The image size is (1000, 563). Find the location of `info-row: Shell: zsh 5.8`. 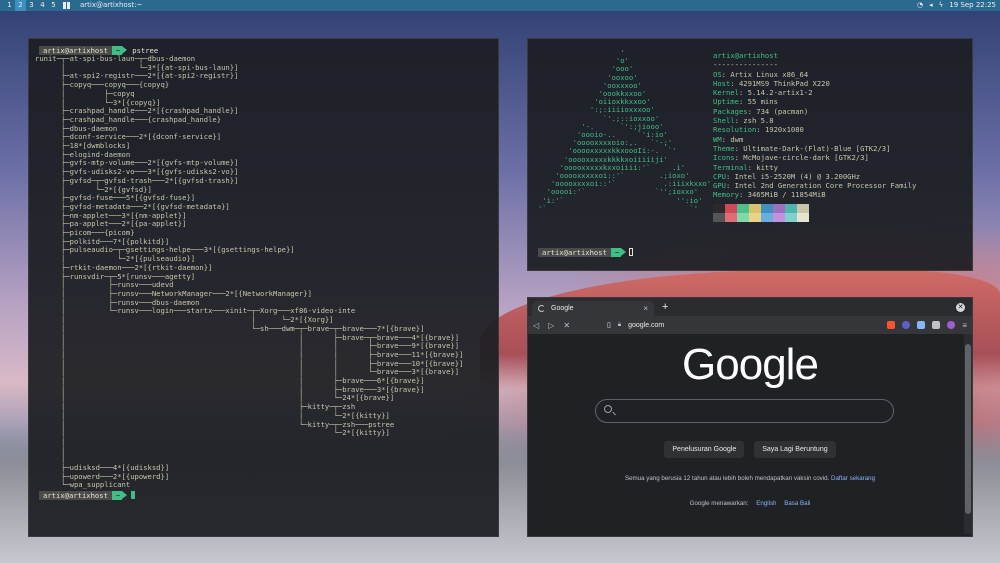

info-row: Shell: zsh 5.8 is located at coordinates (743, 121).